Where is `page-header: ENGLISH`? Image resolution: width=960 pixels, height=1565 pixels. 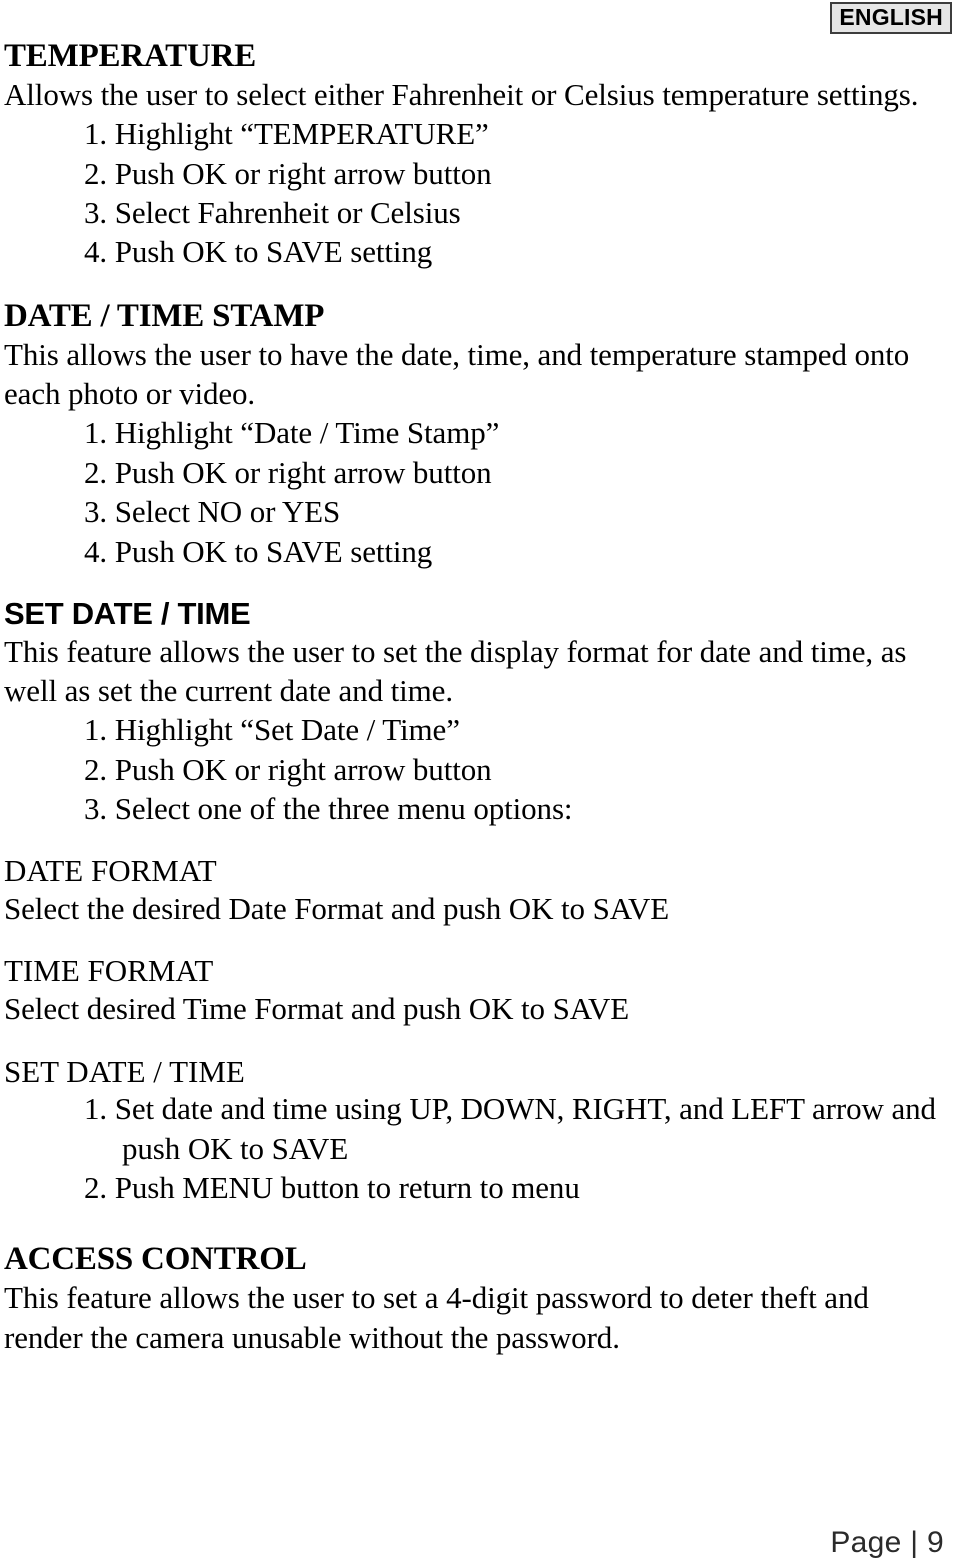 page-header: ENGLISH is located at coordinates (478, 19).